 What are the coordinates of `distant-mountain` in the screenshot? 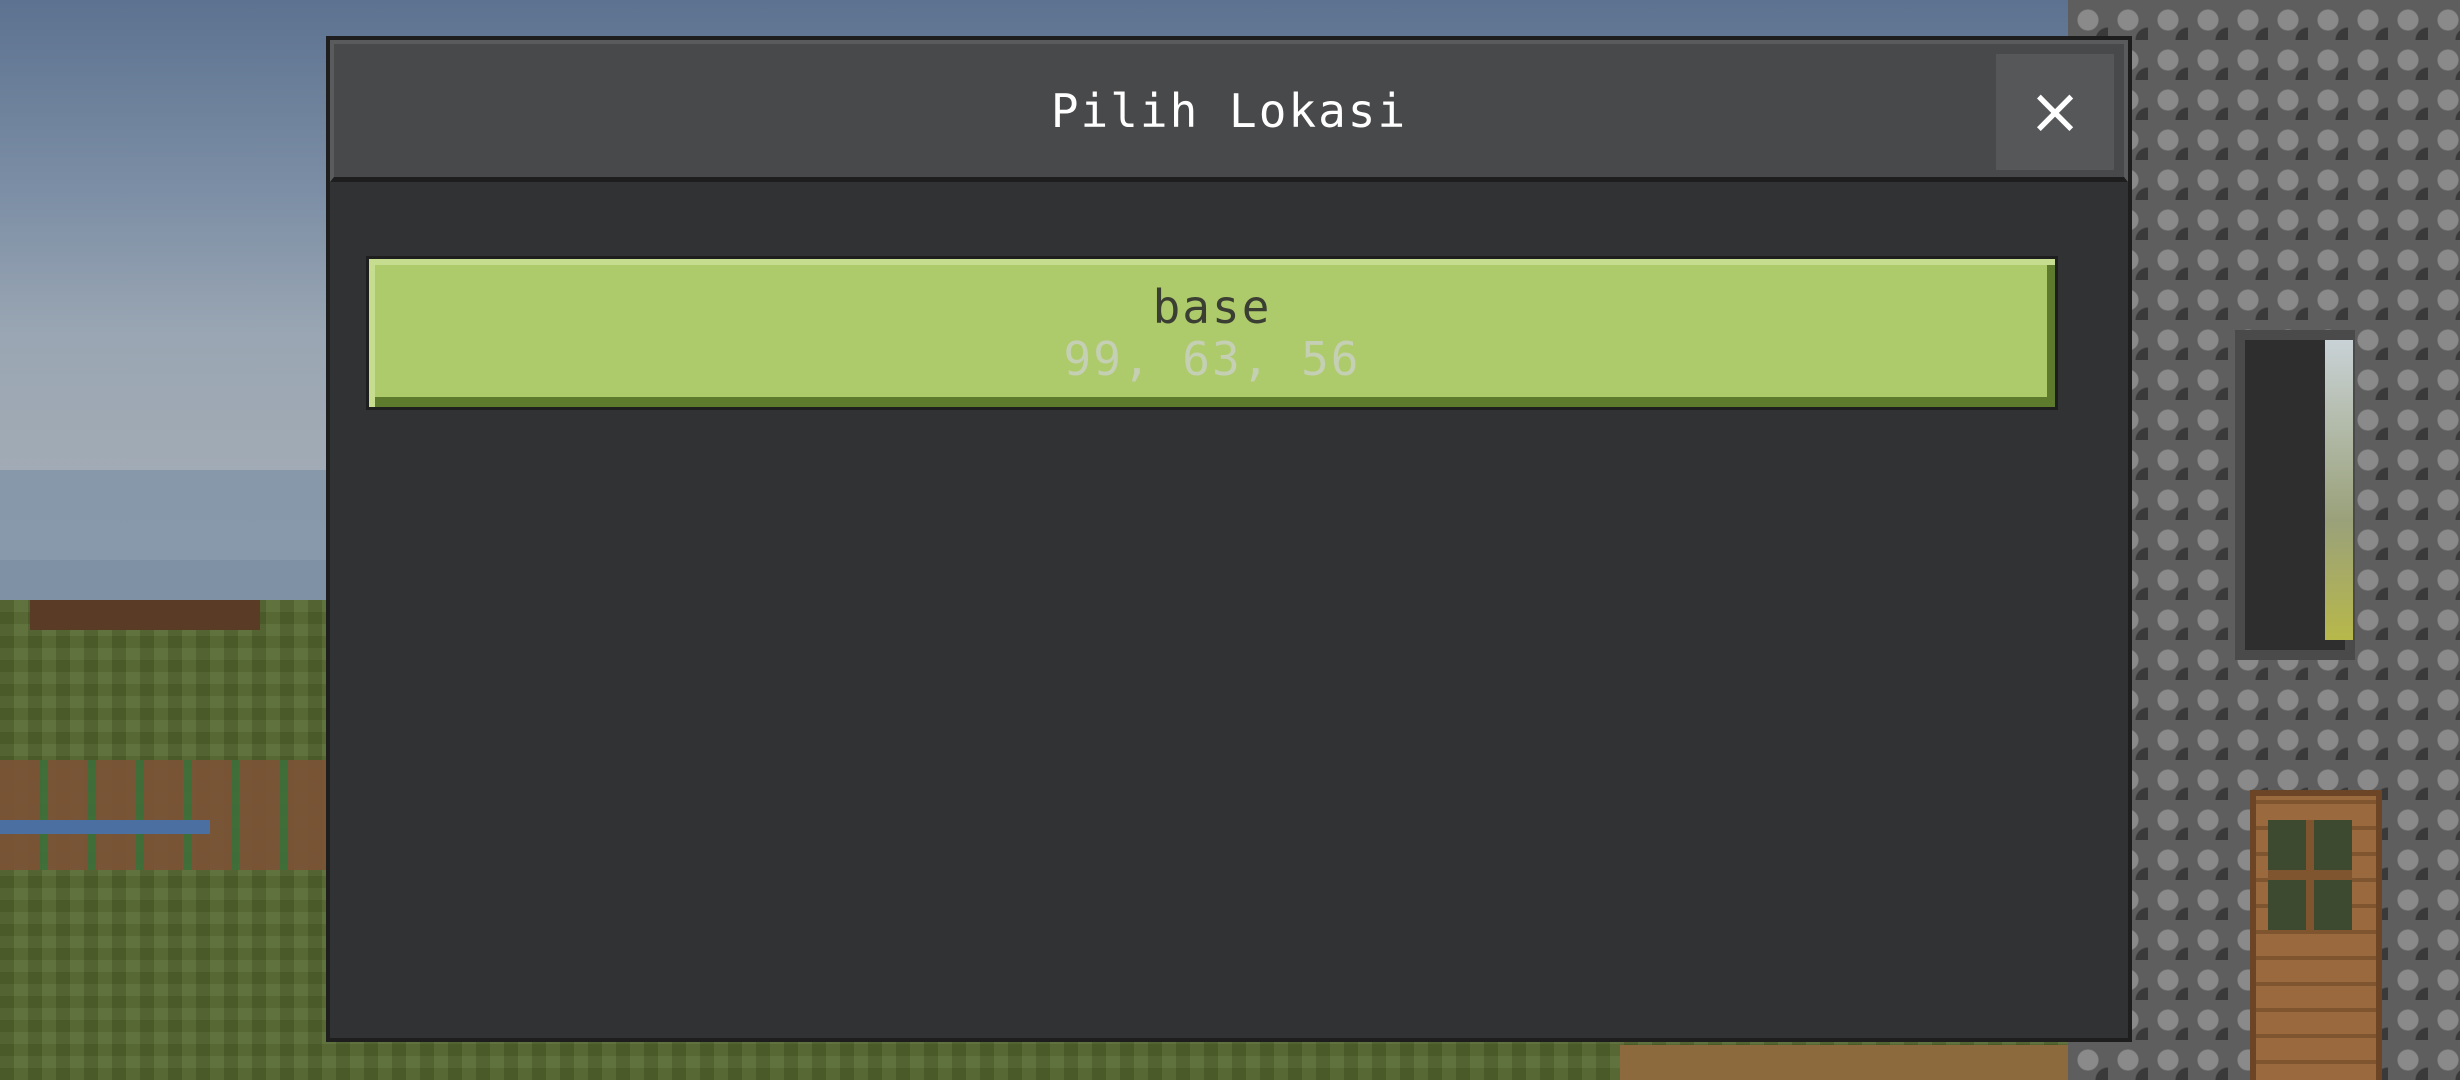 It's located at (170, 535).